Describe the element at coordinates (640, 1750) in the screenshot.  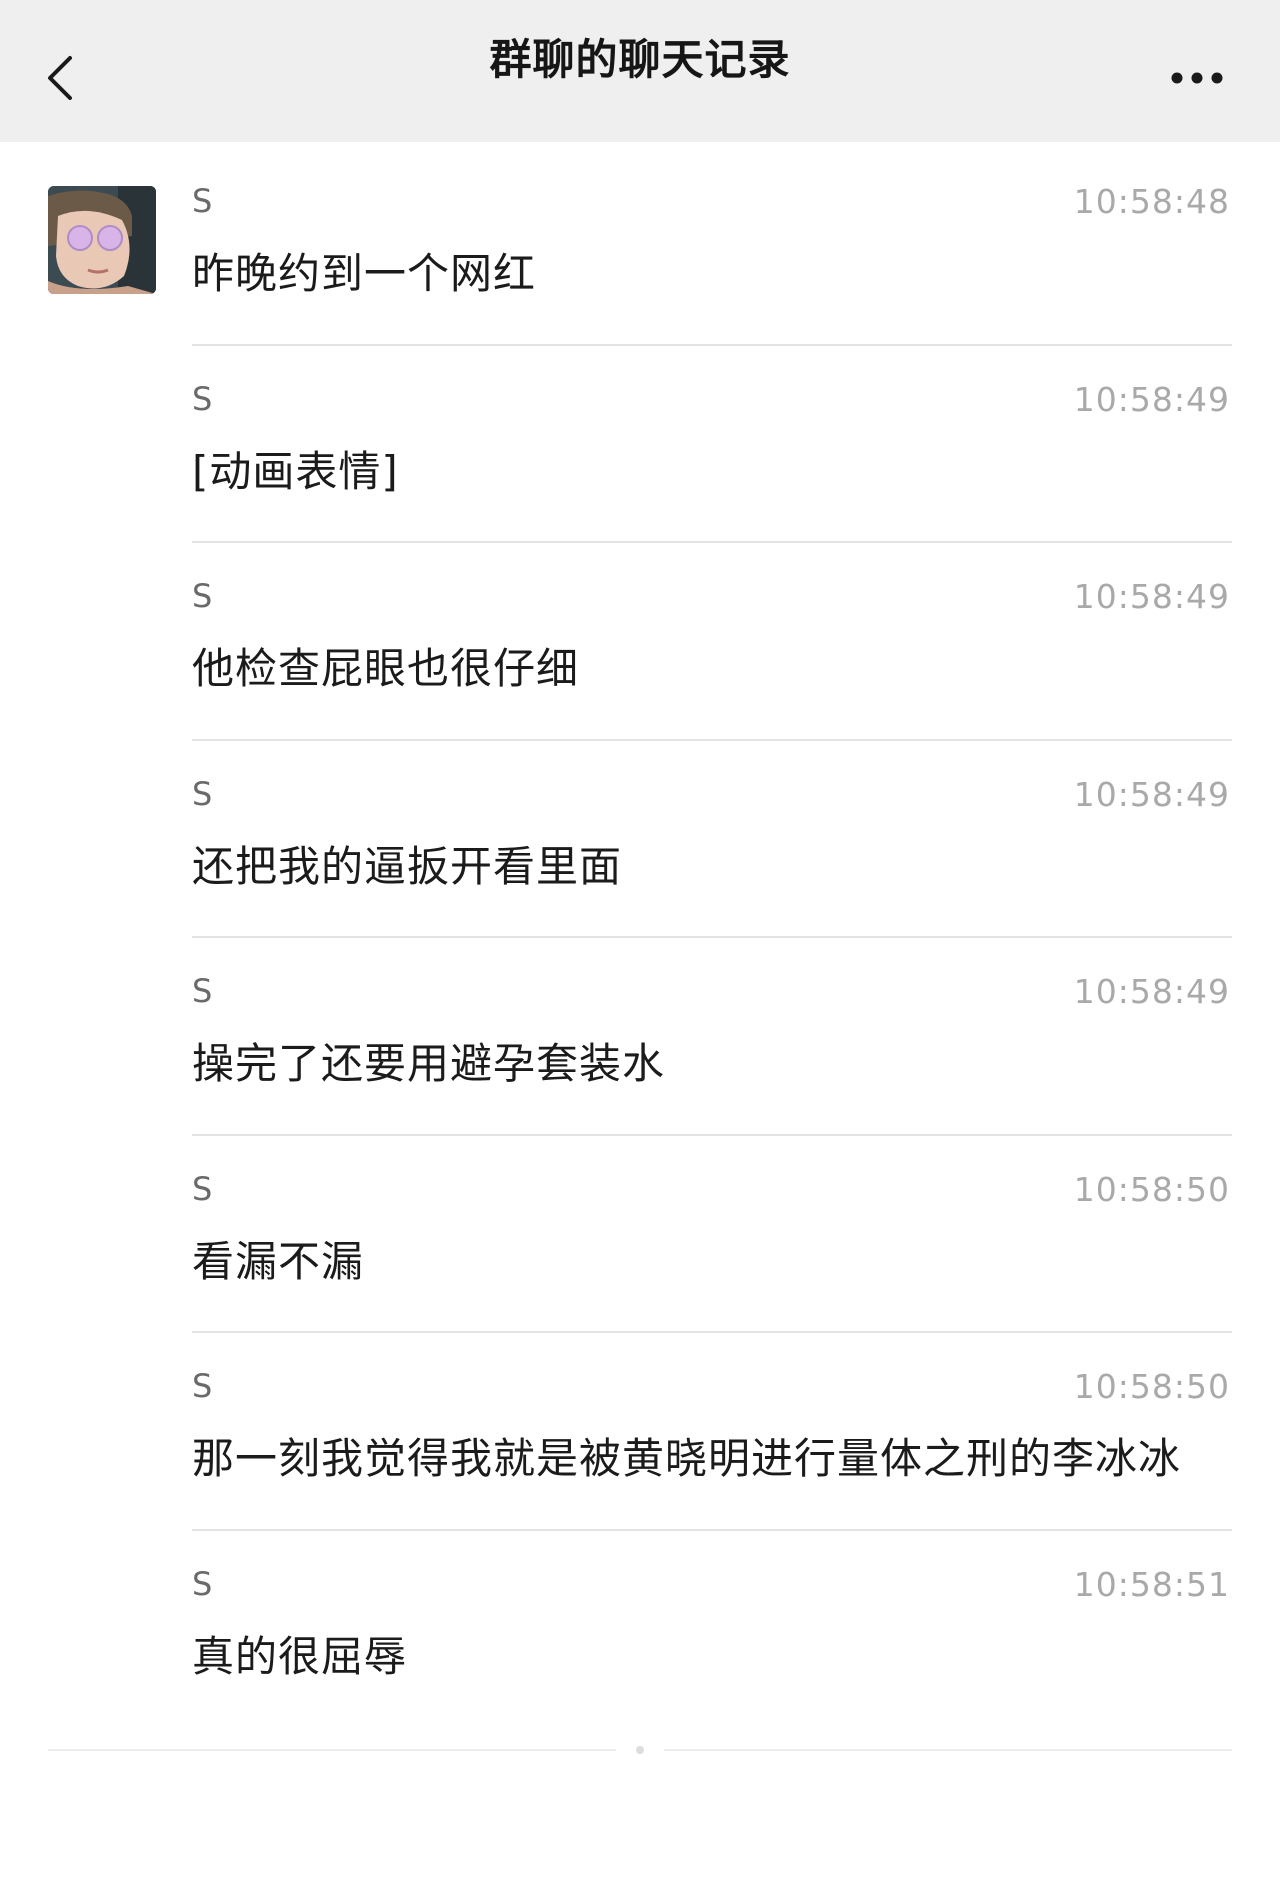
I see `footer-divider-dot` at that location.